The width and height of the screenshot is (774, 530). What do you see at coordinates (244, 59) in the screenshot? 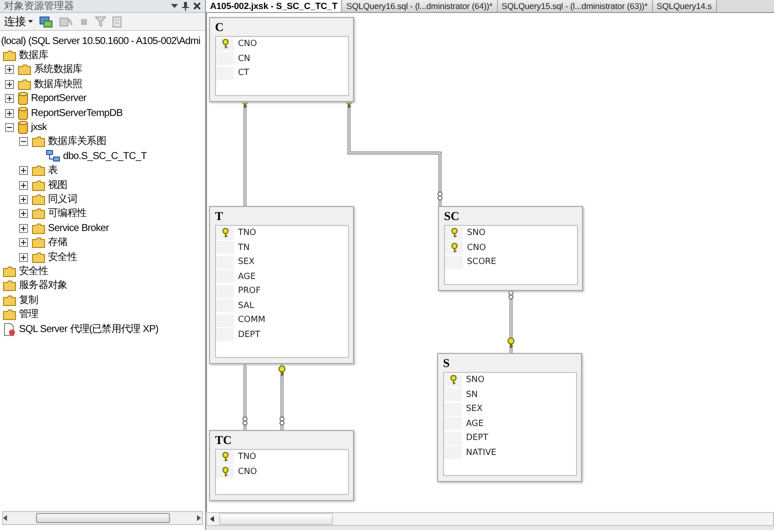
I see `column-name: CN` at bounding box center [244, 59].